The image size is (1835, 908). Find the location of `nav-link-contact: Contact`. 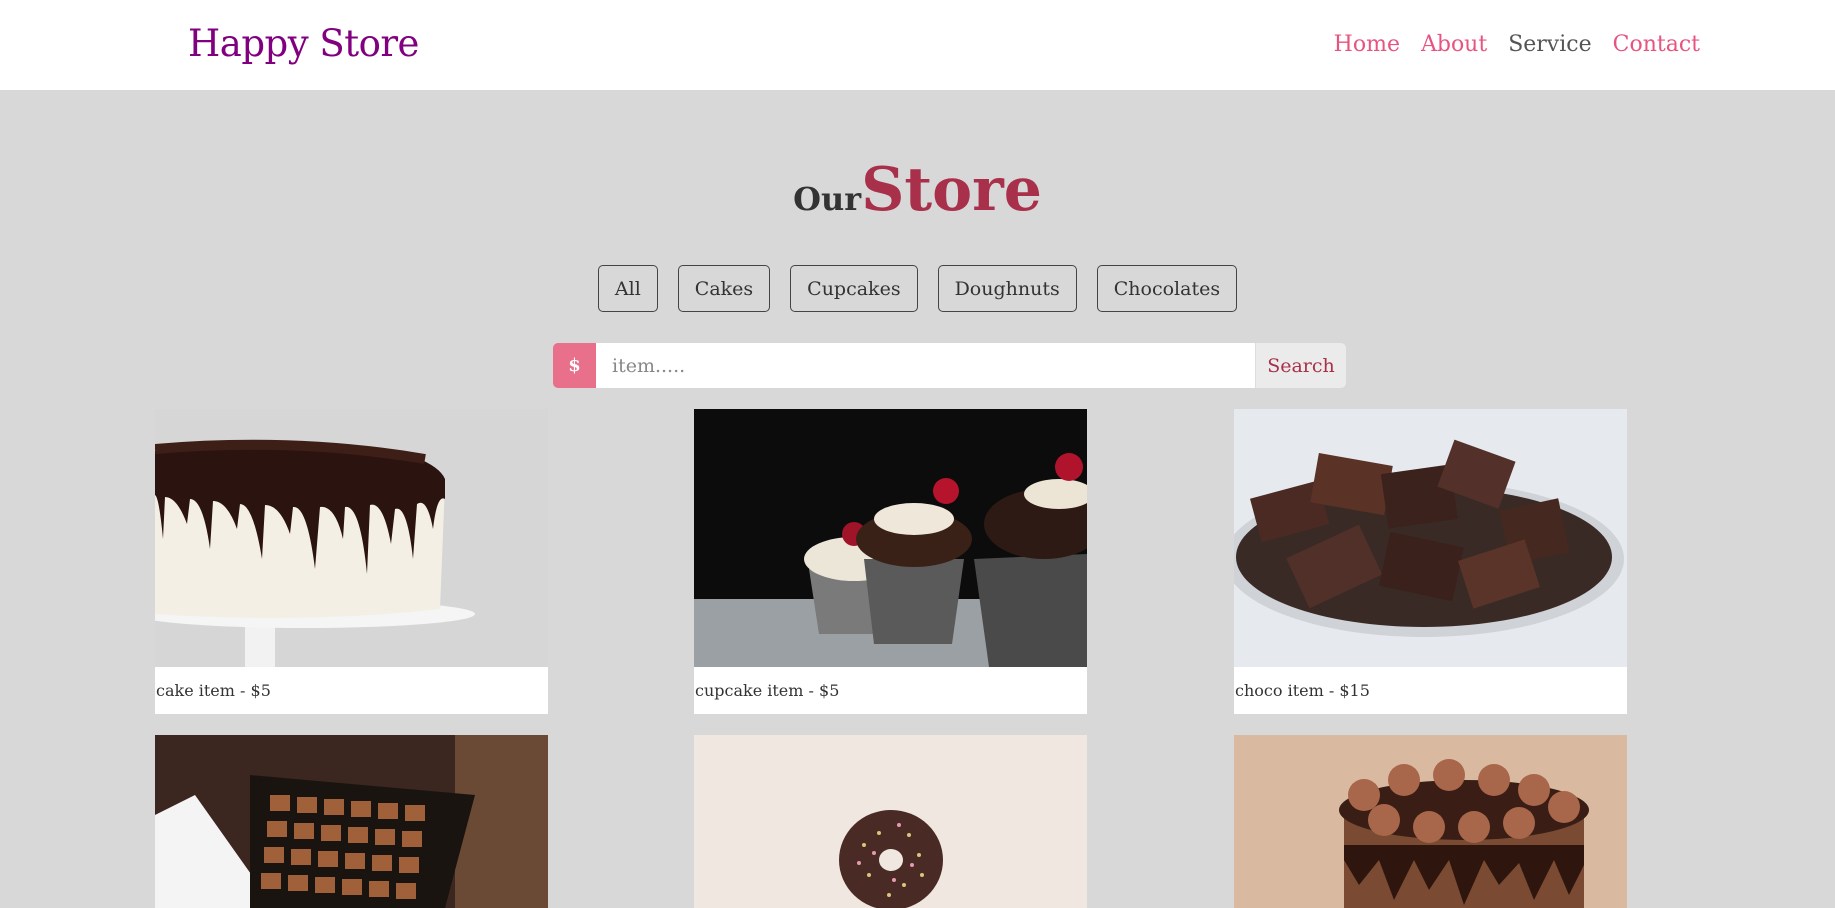

nav-link-contact: Contact is located at coordinates (1656, 44).